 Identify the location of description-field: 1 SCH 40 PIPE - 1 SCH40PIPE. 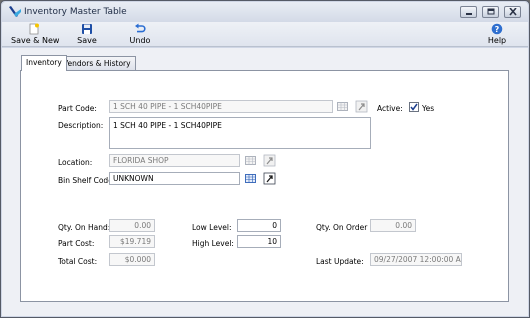
(240, 133).